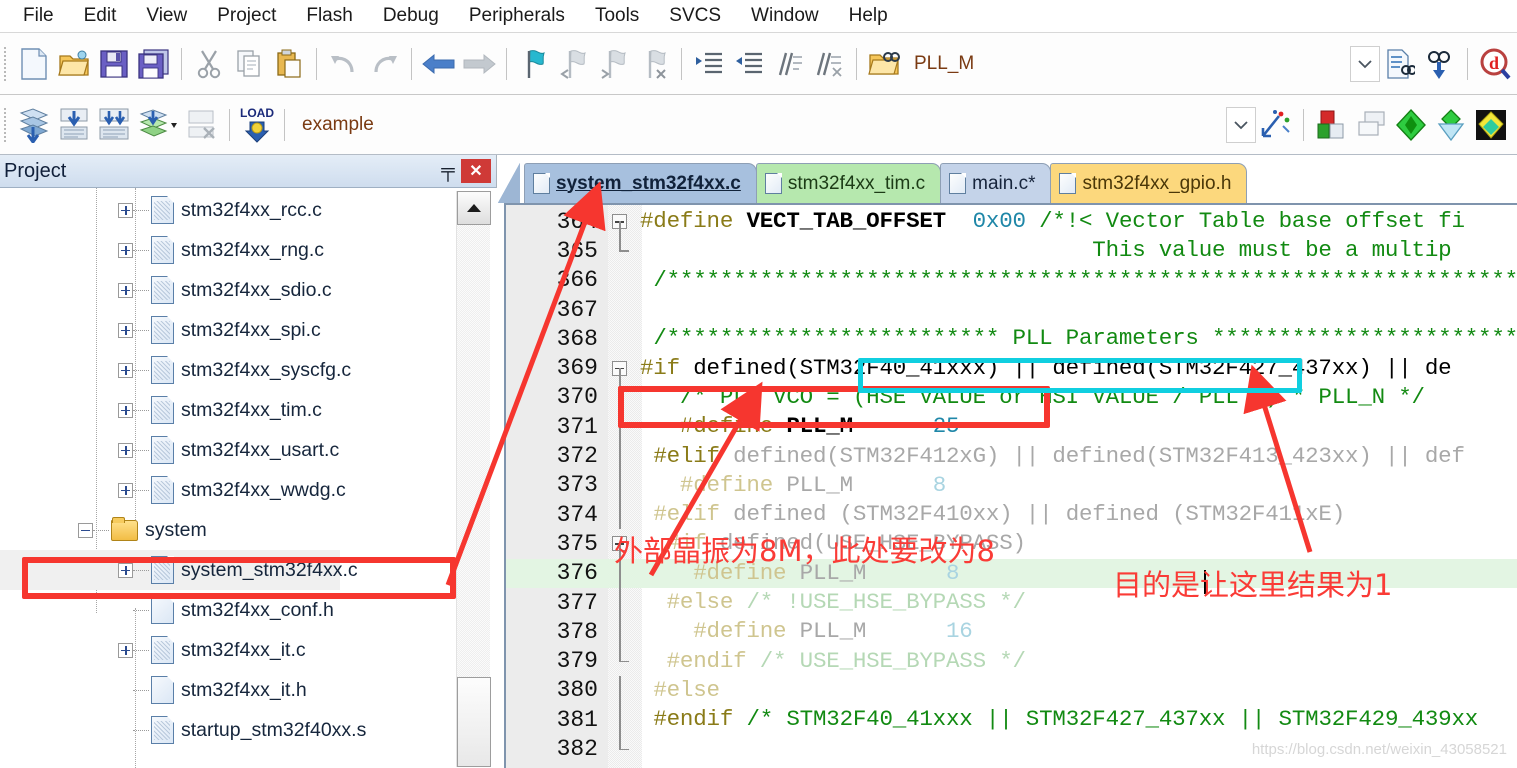  I want to click on tree-item-stm32f4xx-rng-c: stm32f4xx_rng.c, so click(170, 250).